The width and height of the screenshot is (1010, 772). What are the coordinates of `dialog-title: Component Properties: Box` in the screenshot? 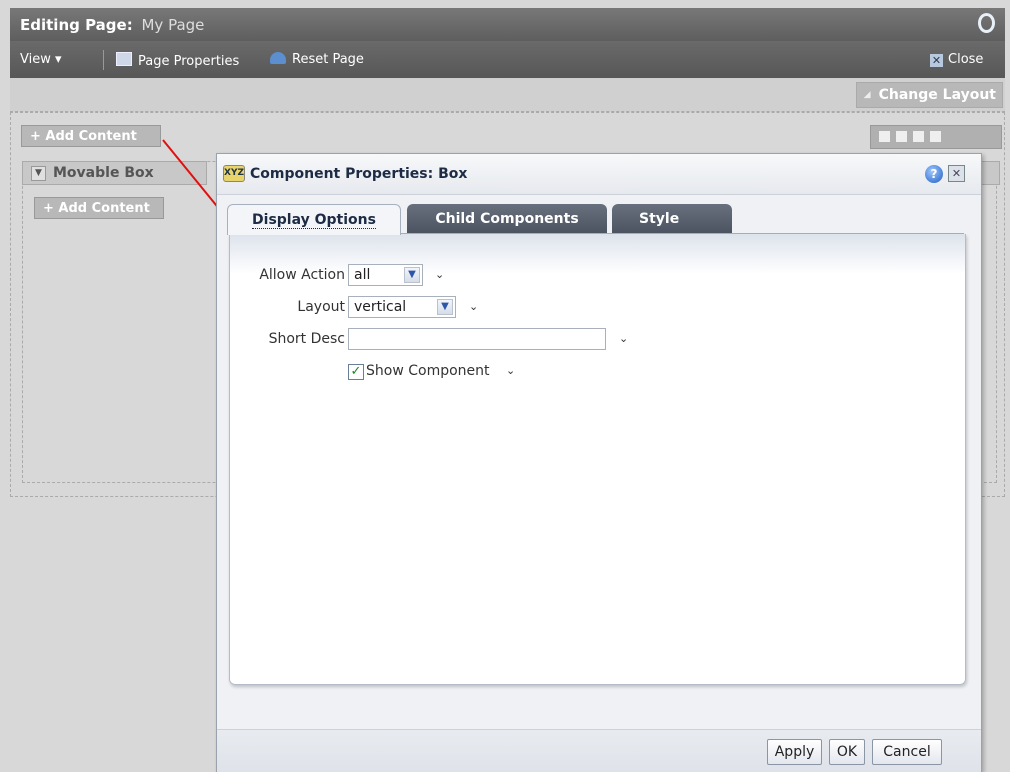 It's located at (359, 174).